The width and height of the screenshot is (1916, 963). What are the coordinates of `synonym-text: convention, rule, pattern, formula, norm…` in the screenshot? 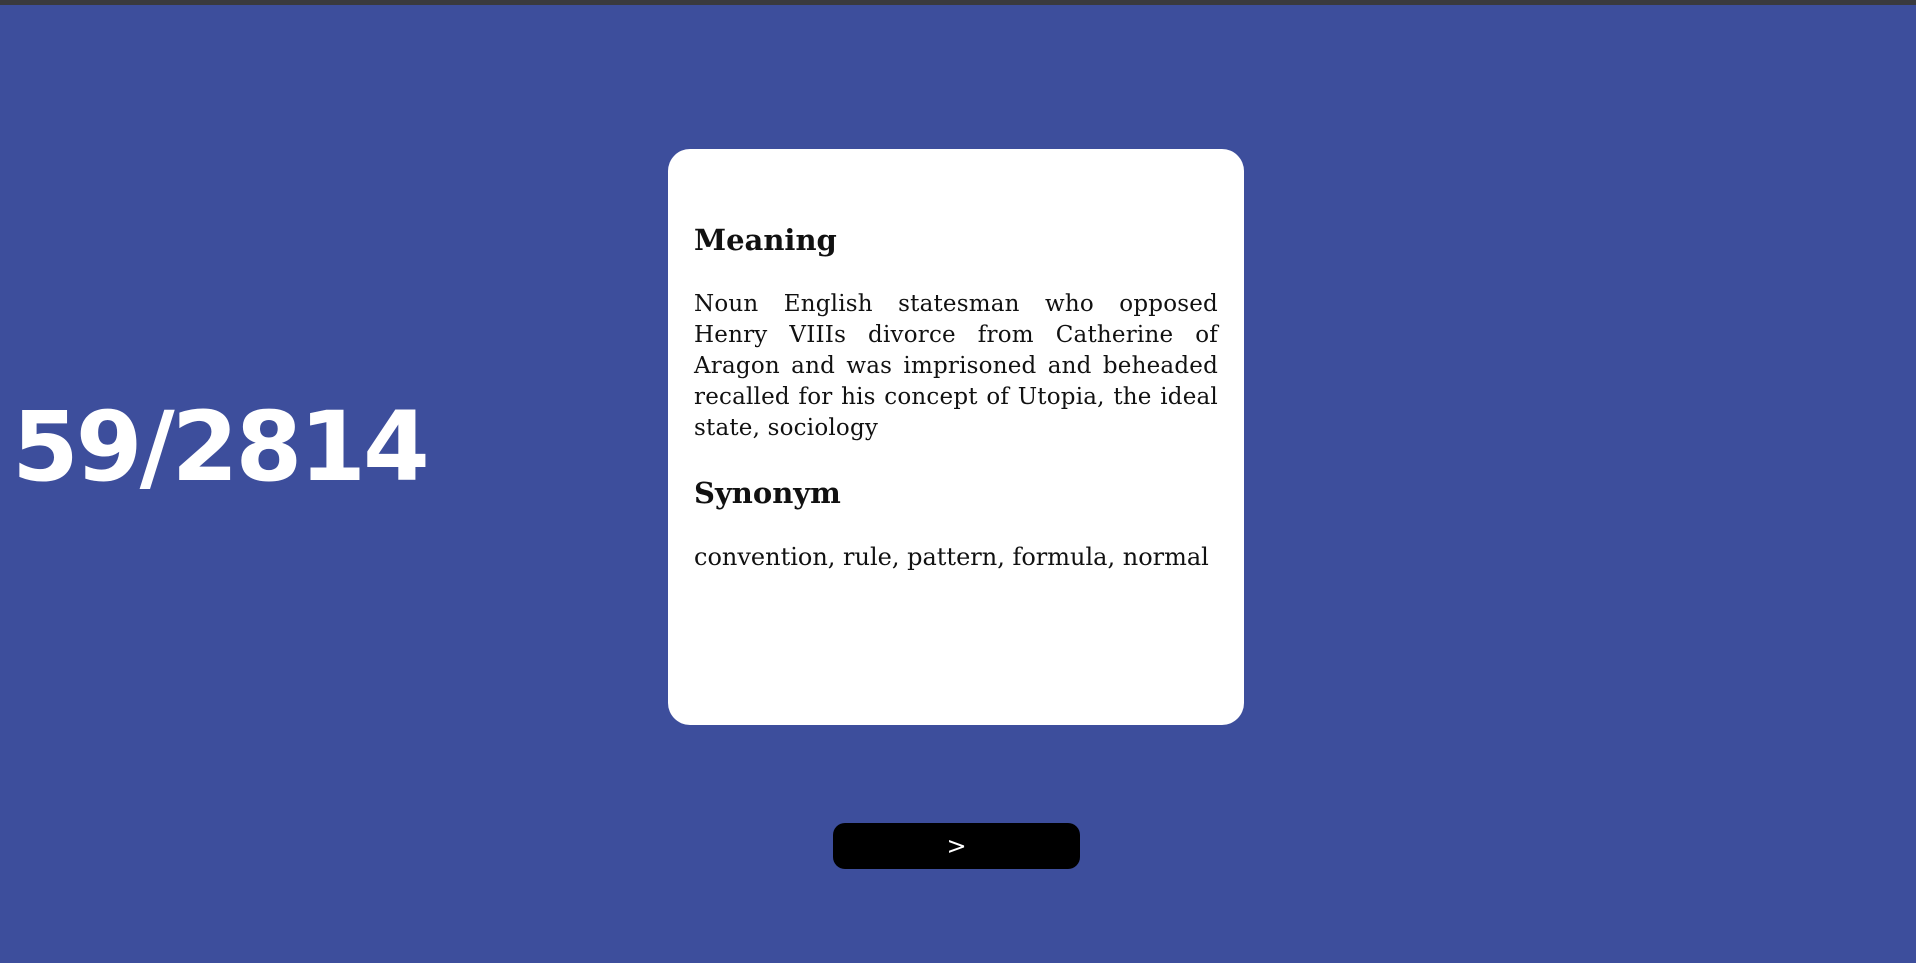 It's located at (951, 557).